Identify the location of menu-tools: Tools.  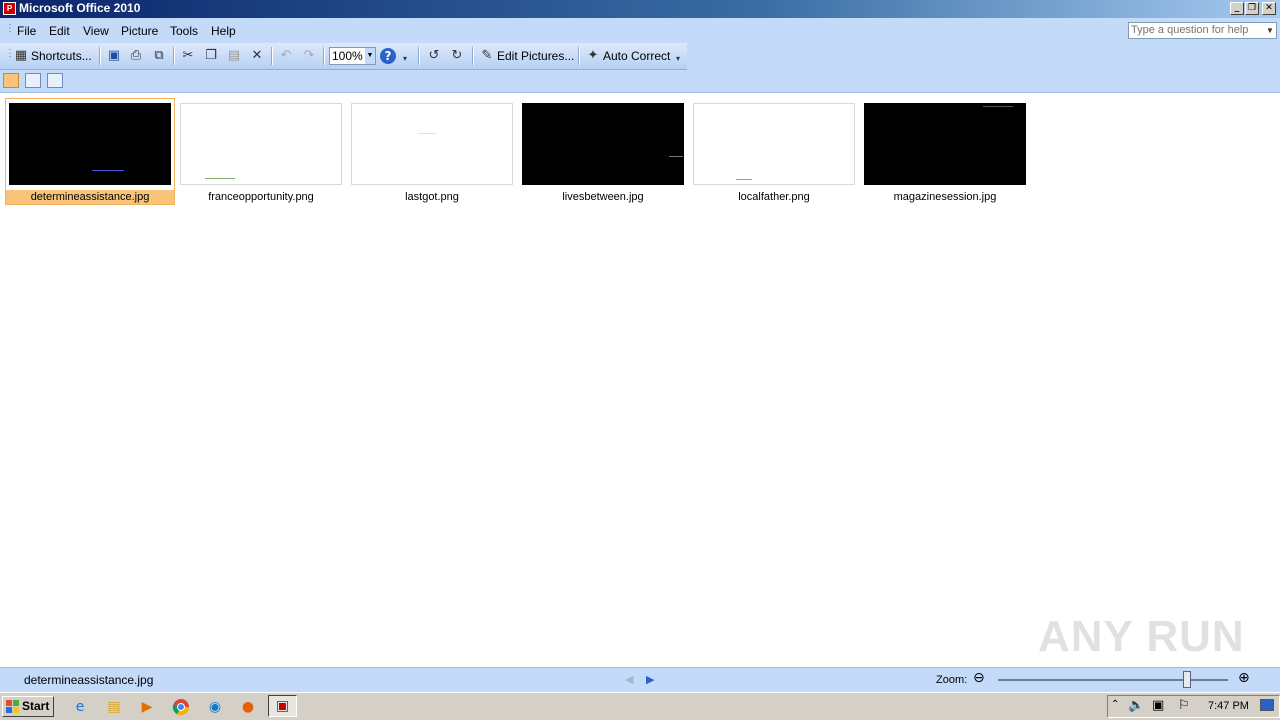
(184, 31).